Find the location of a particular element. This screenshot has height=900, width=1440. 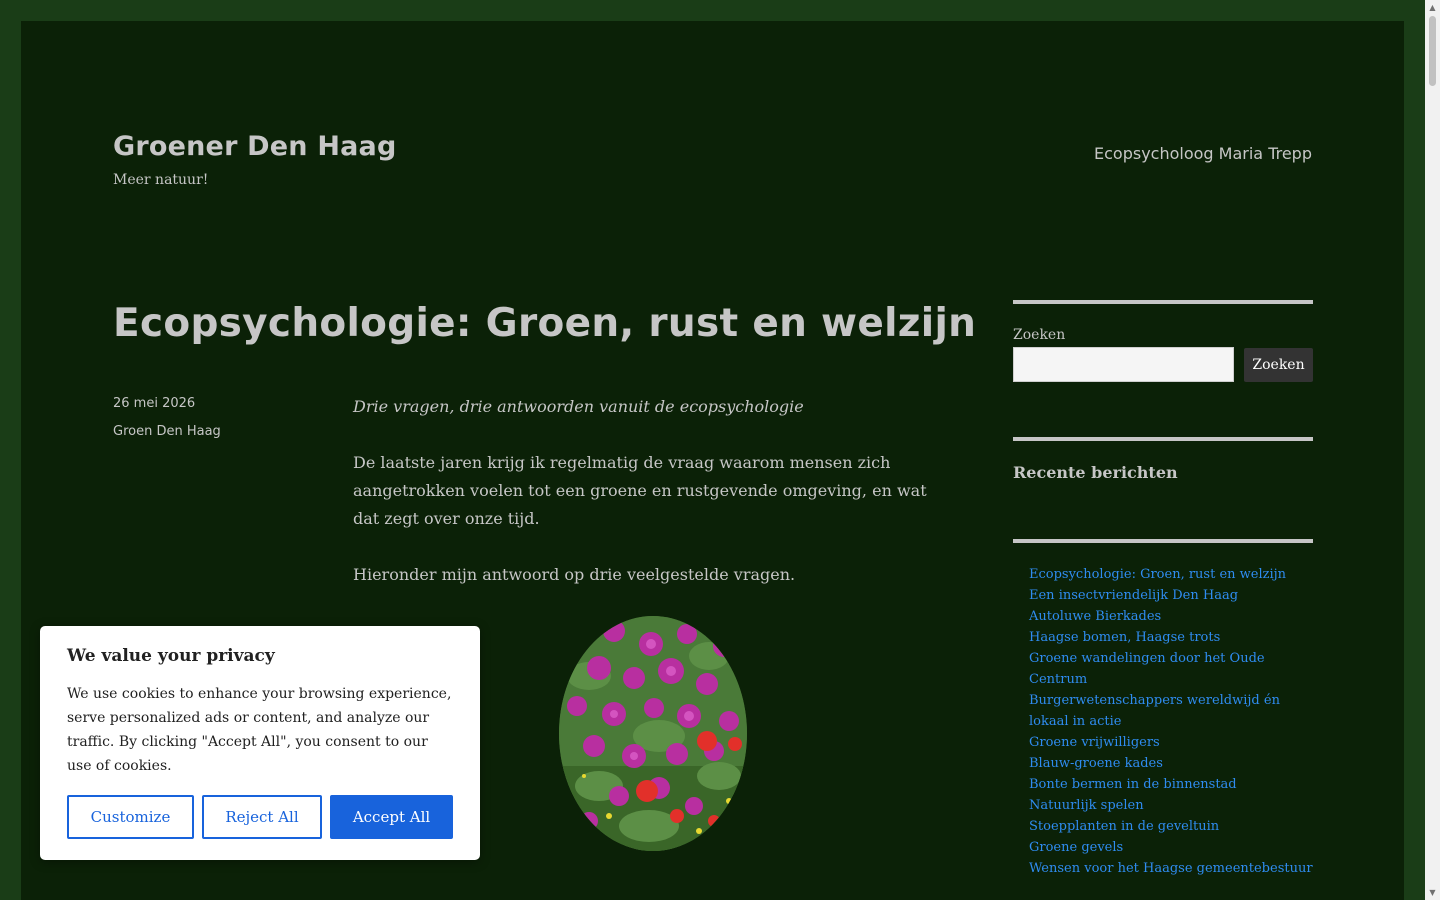

recent-post-link: Haagse bomen, Haagse trots is located at coordinates (1174, 637).